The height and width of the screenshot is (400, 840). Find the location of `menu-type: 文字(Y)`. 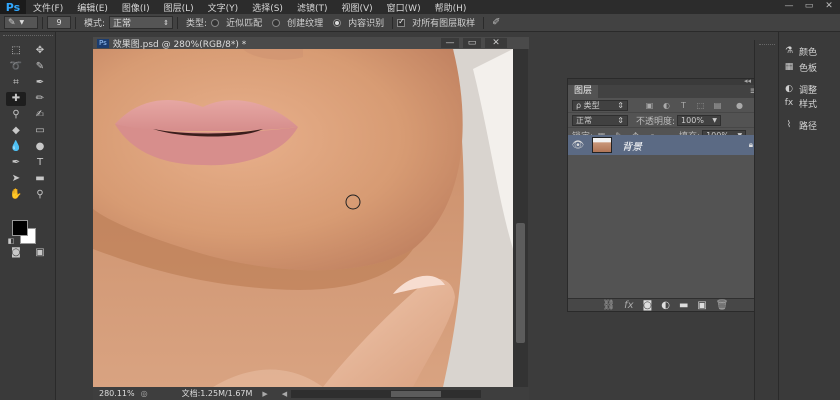

menu-type: 文字(Y) is located at coordinates (223, 7).